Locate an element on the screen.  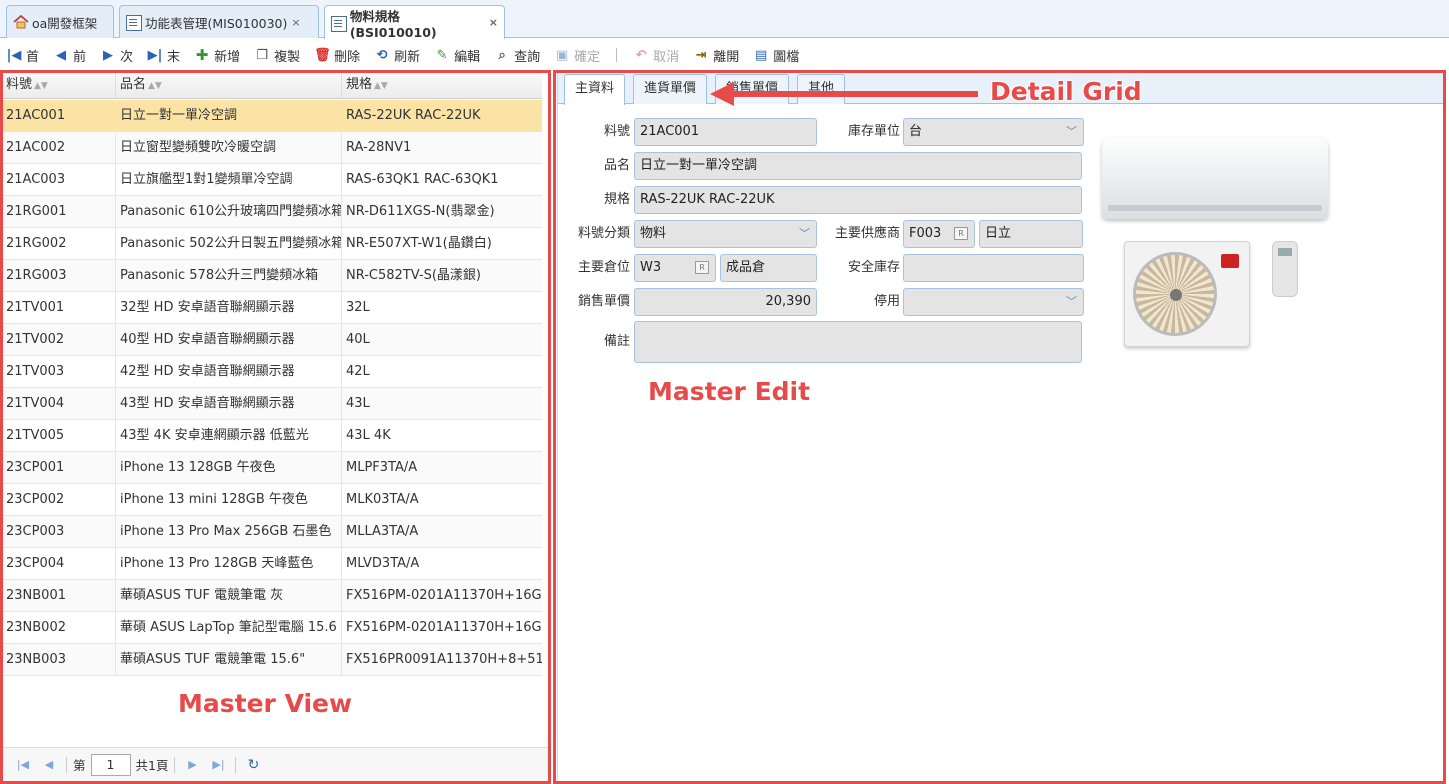
table-cell: 21TV001 is located at coordinates (59, 307).